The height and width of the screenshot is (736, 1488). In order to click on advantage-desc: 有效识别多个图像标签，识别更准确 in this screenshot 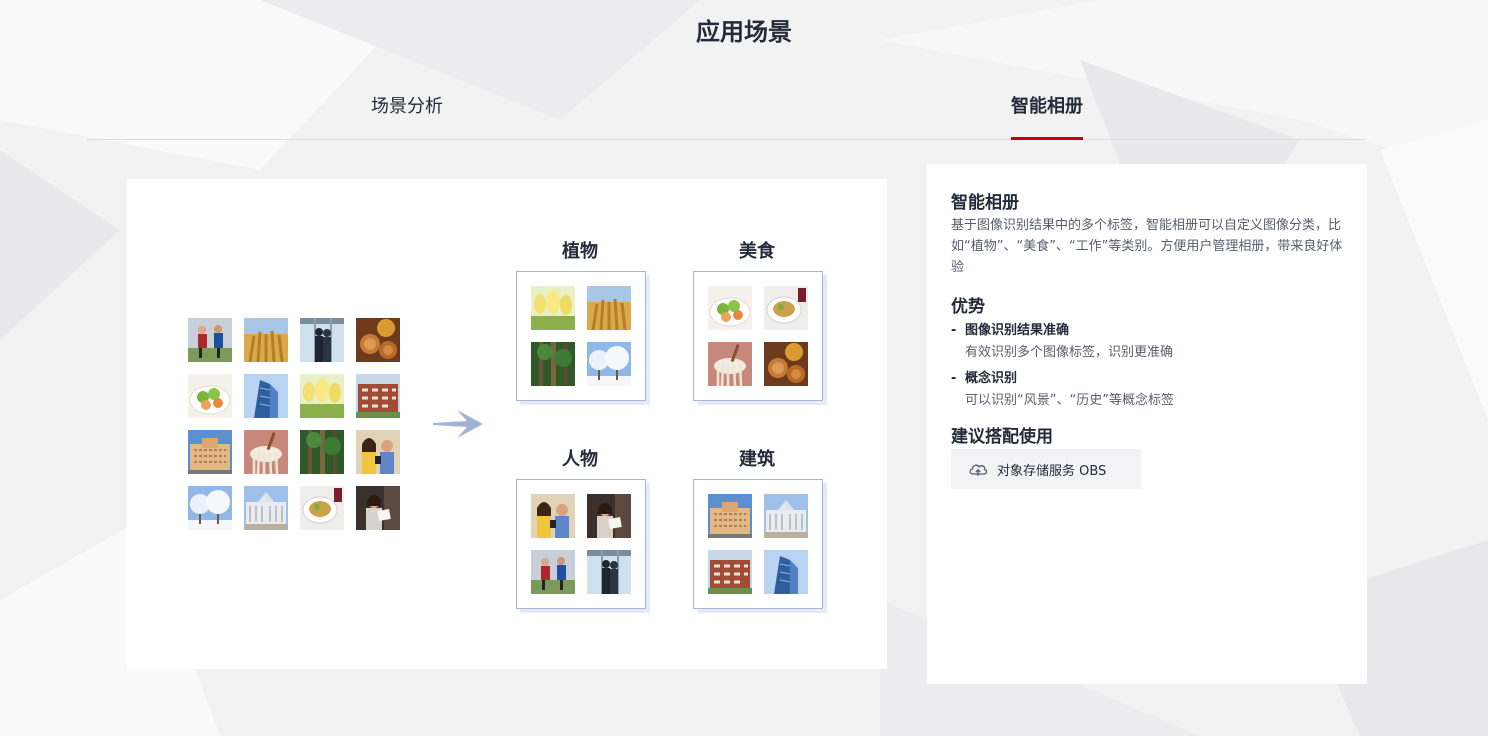, I will do `click(1069, 352)`.